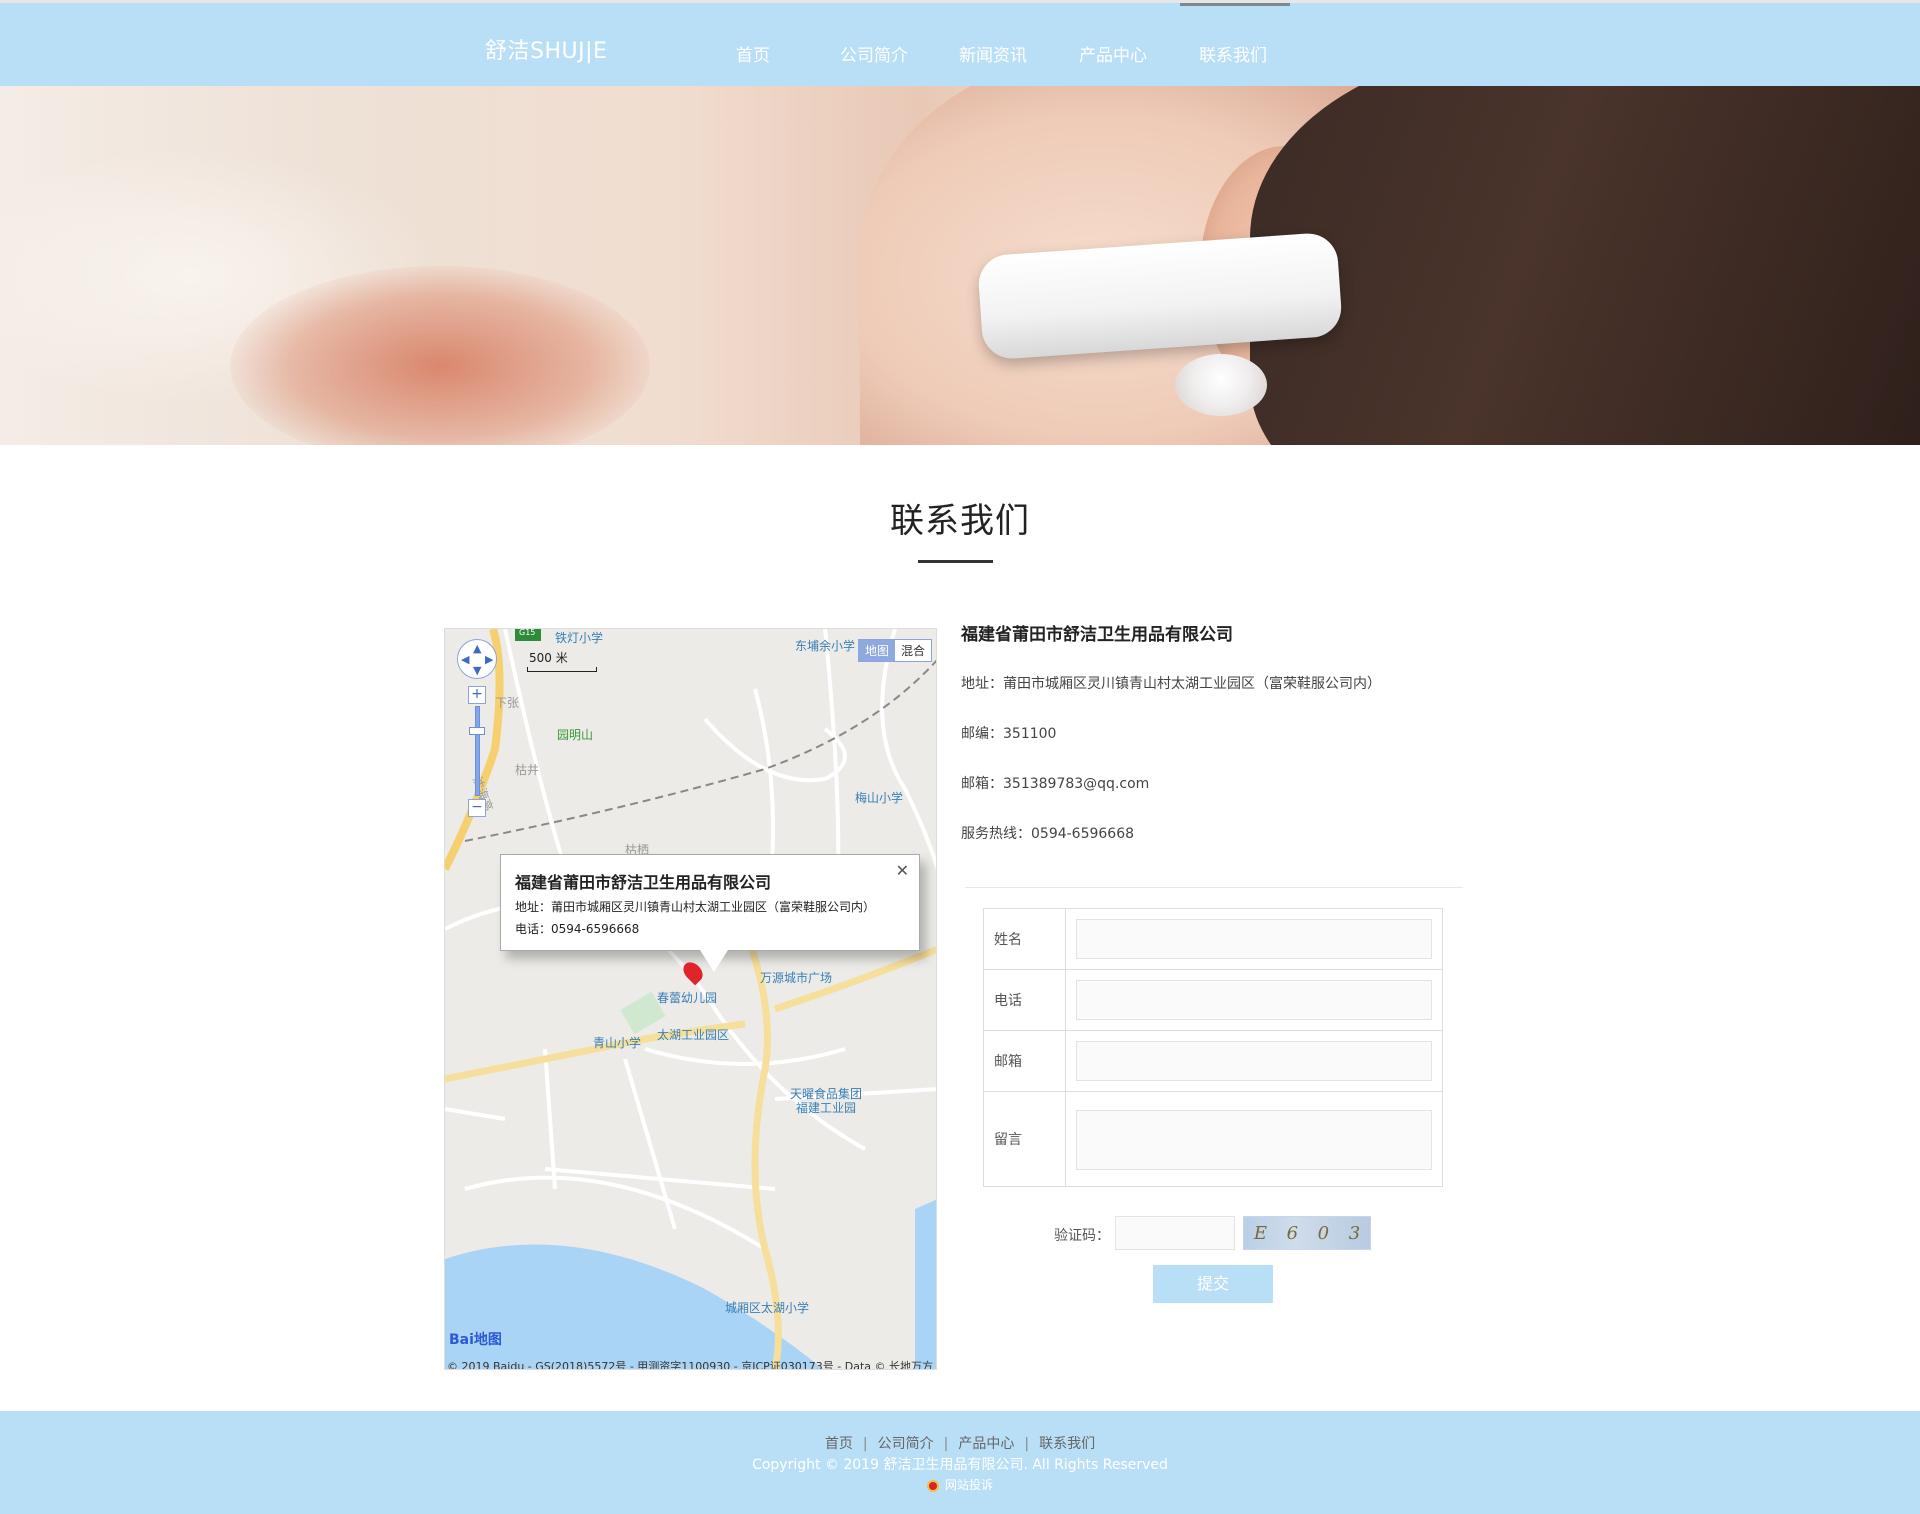 This screenshot has width=1920, height=1514. I want to click on map-label: 春蕾幼儿园, so click(687, 998).